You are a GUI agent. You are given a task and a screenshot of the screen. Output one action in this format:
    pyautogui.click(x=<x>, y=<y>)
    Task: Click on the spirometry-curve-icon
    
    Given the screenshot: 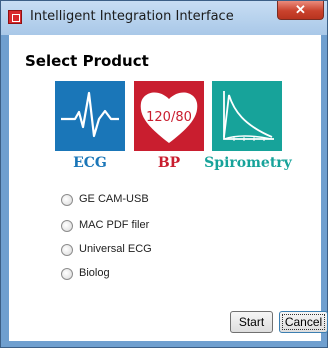 What is the action you would take?
    pyautogui.click(x=247, y=116)
    